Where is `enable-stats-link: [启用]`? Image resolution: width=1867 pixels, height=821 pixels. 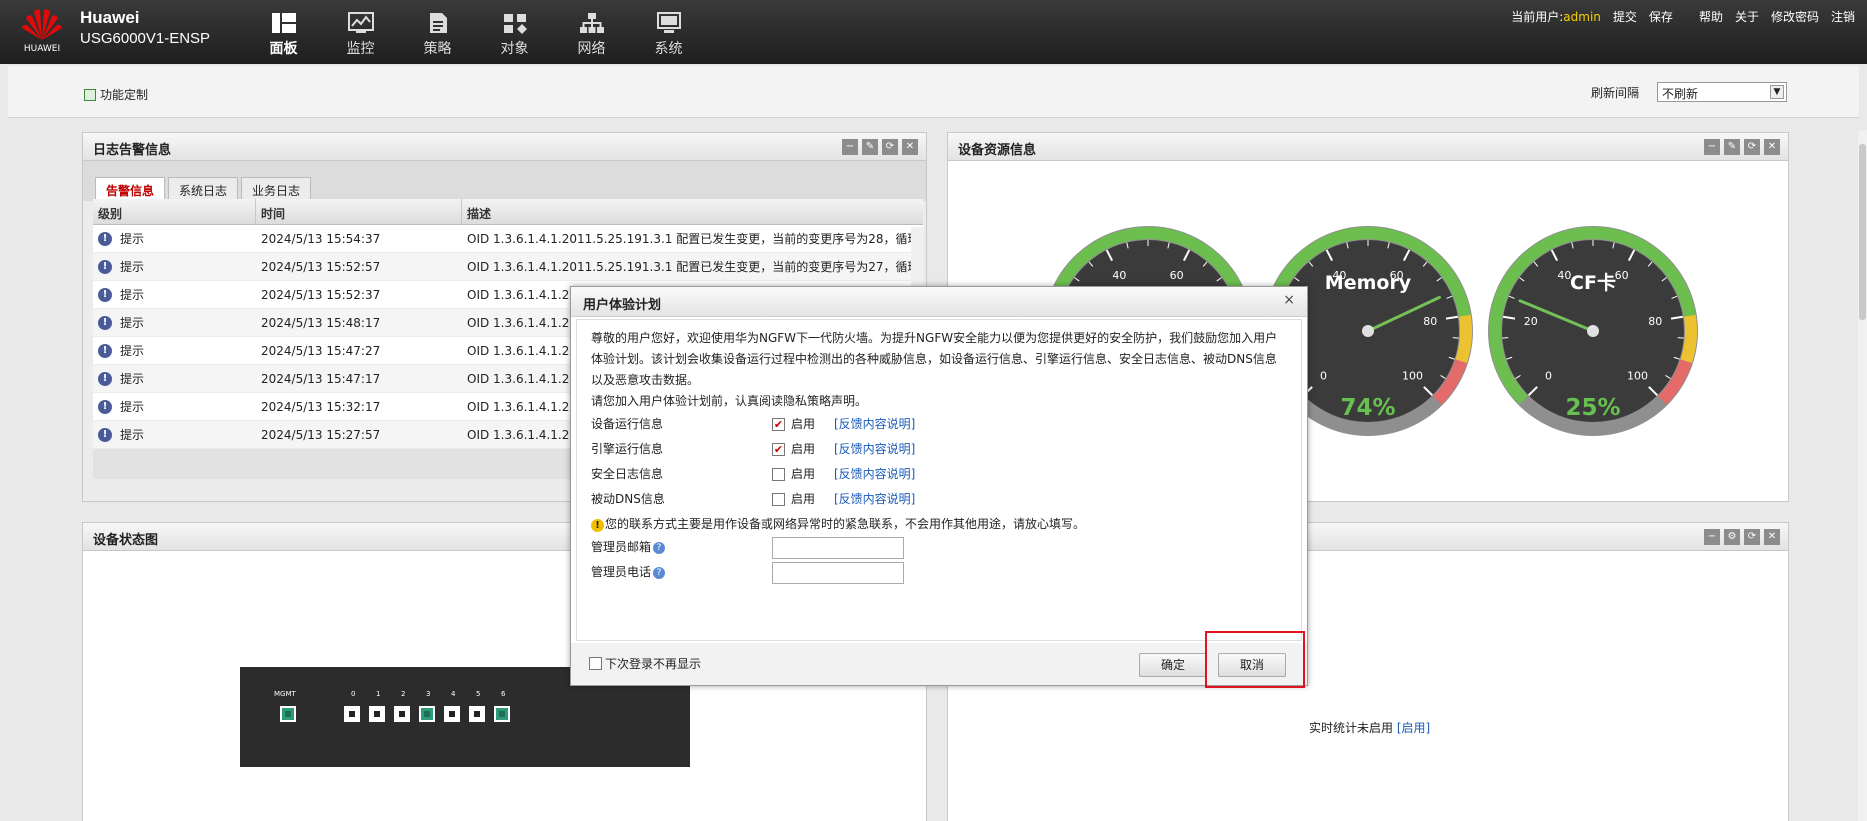 enable-stats-link: [启用] is located at coordinates (1413, 728).